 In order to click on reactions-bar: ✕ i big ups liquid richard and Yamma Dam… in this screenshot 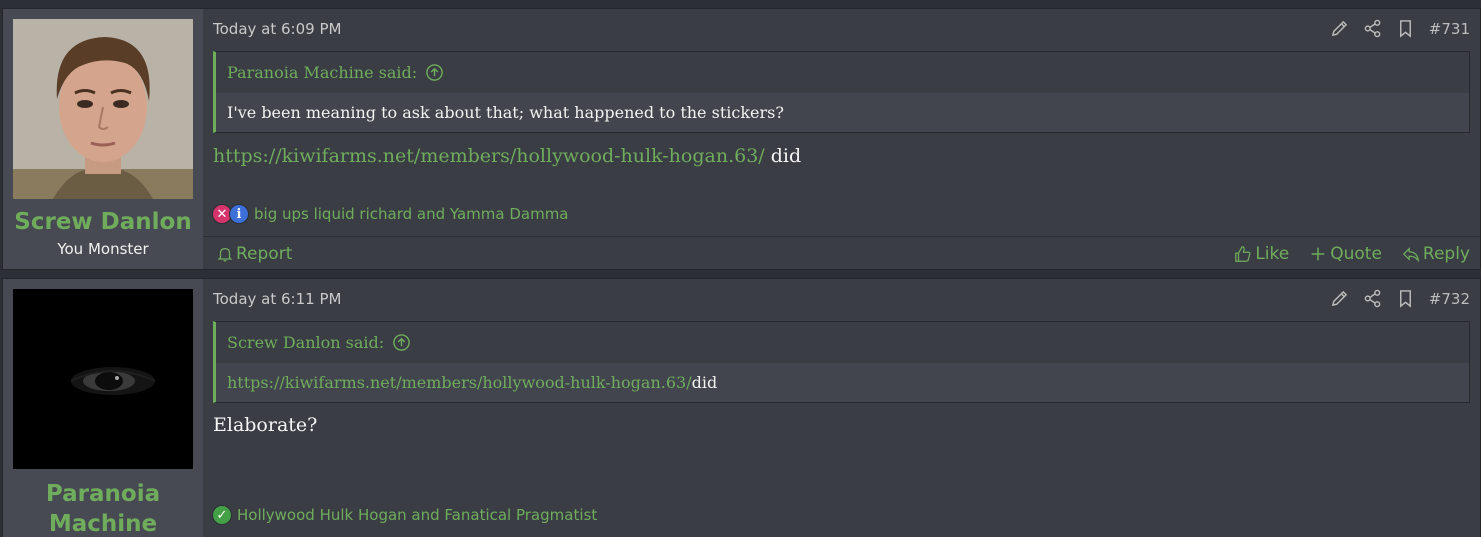, I will do `click(390, 214)`.